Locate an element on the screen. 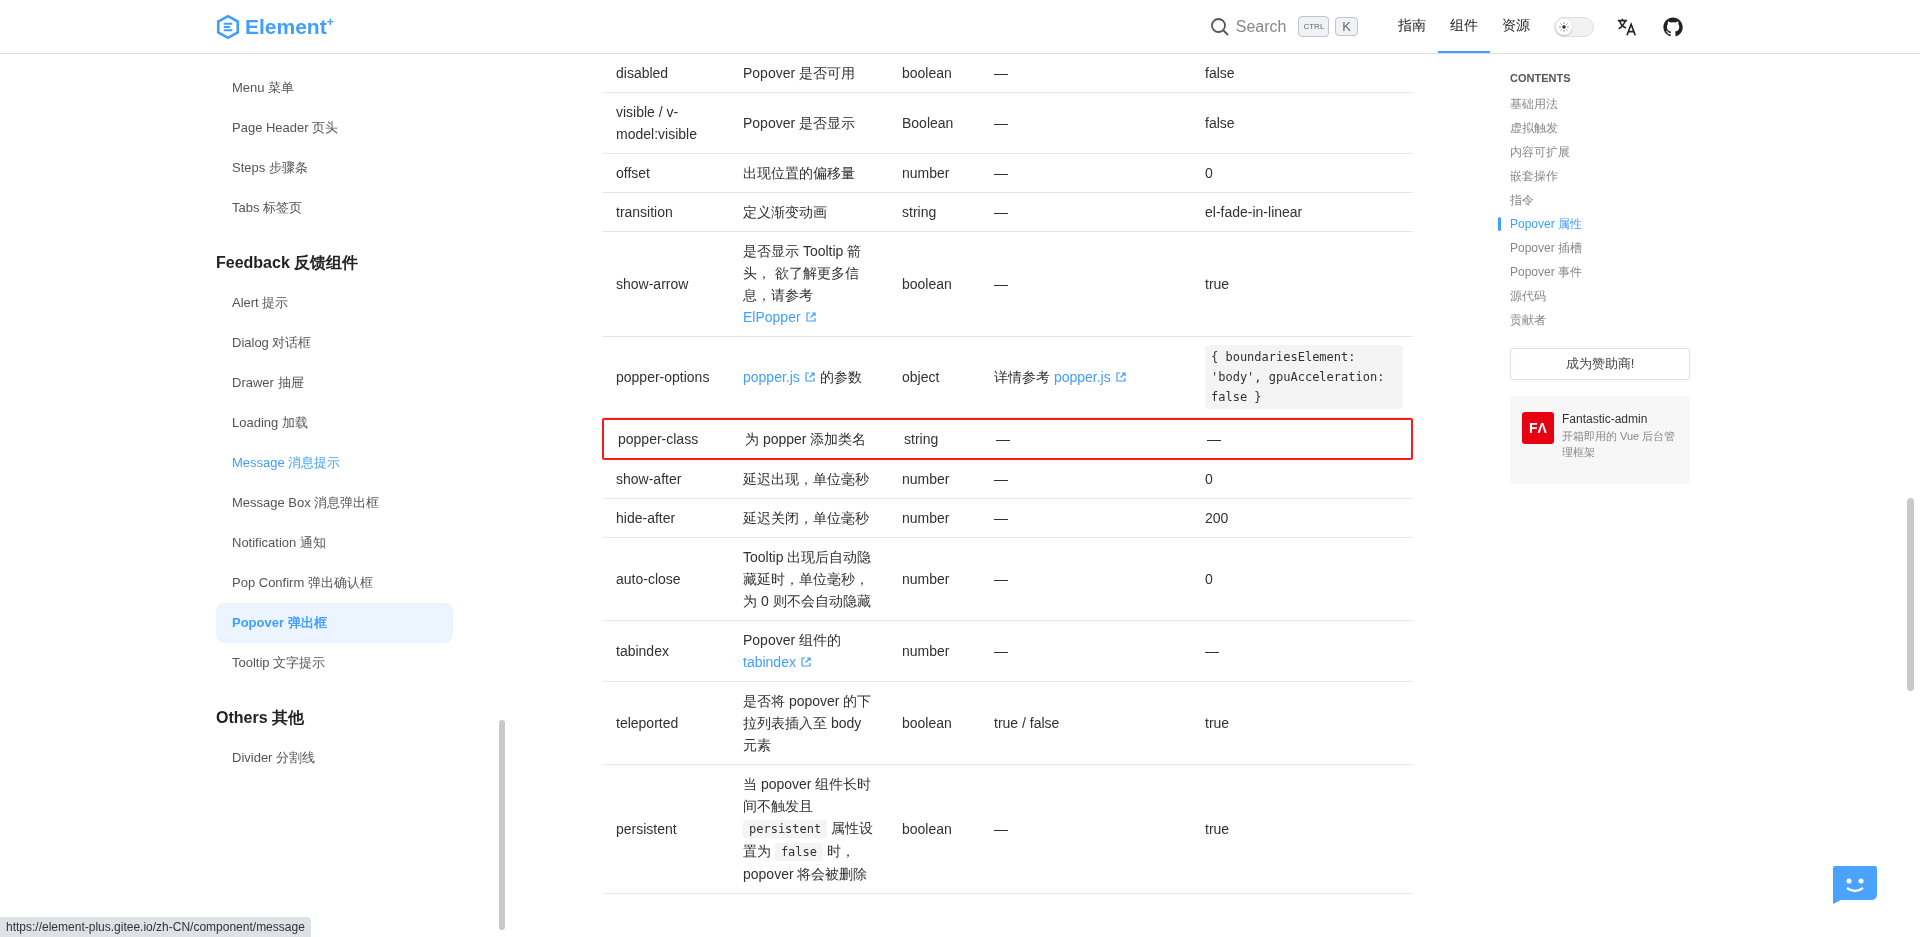 This screenshot has height=937, width=1920. table-cell-text: Popover 是否显示 is located at coordinates (799, 123).